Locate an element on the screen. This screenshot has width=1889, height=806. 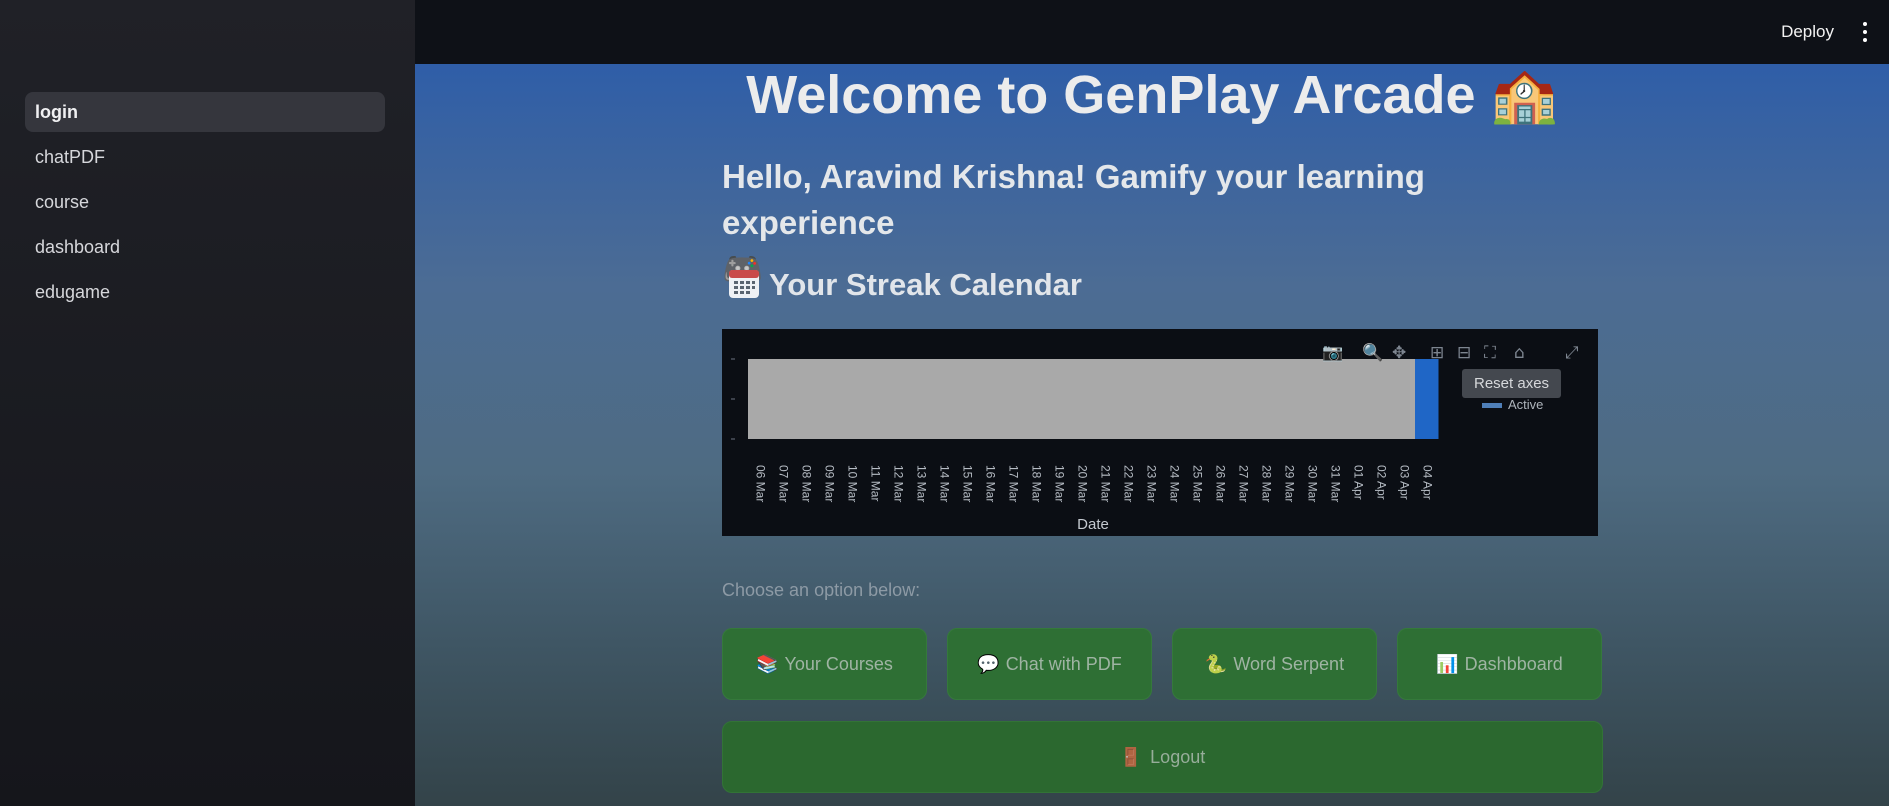
zoom-in-icon: ⊞ is located at coordinates (1437, 353).